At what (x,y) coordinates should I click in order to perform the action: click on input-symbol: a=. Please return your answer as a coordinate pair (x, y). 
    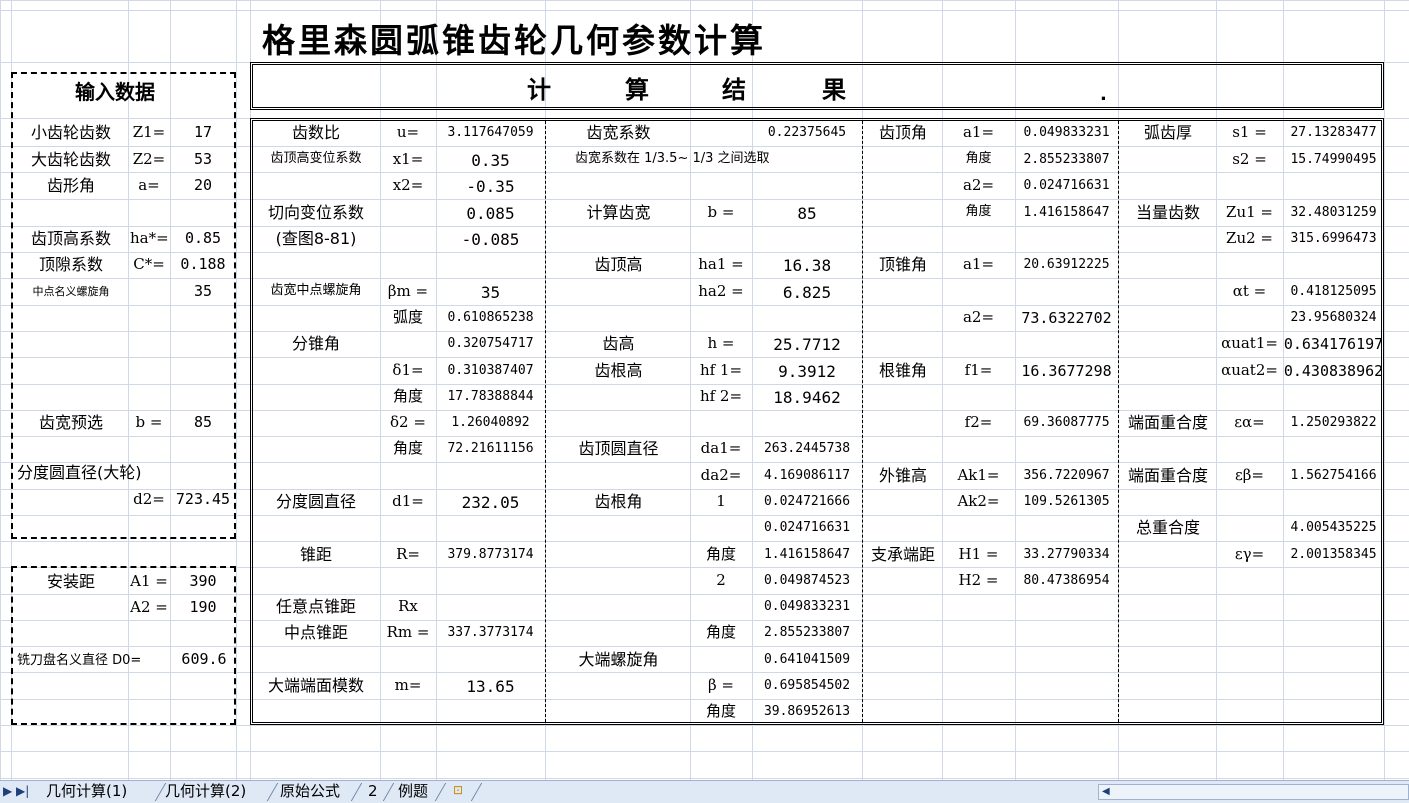
    Looking at the image, I should click on (149, 185).